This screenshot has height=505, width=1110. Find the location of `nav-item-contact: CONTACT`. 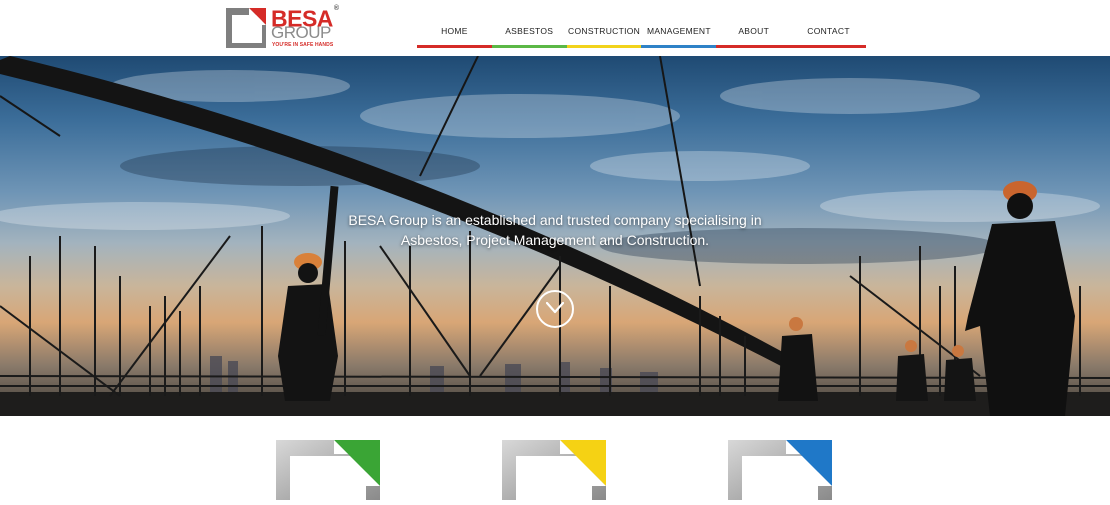

nav-item-contact: CONTACT is located at coordinates (828, 25).